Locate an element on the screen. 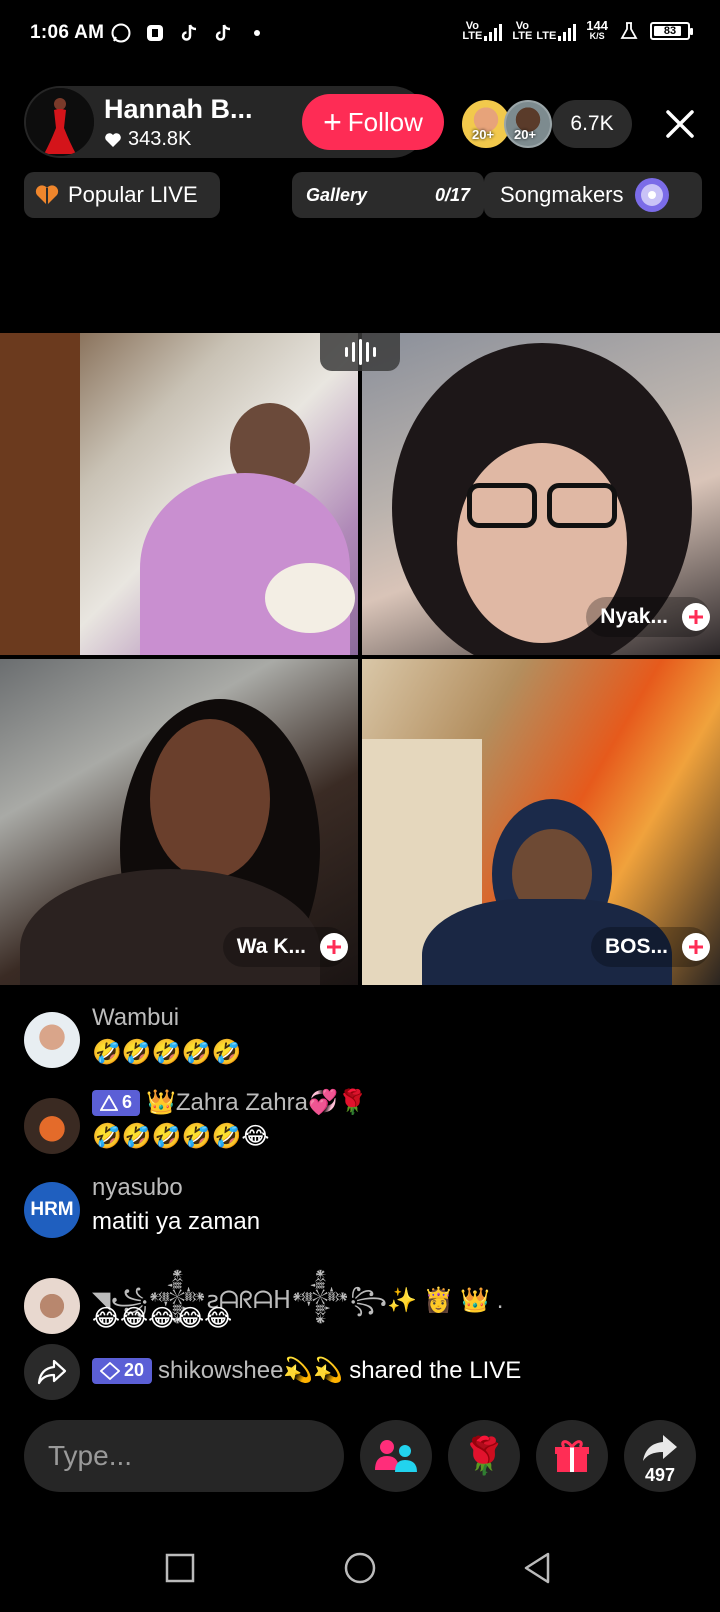  comment-item: ◥꧁𒀱ꙅᗩᖇᗩᕼ𒀱꧂✨ 👸 👑 . 😂😂😂😂😂 is located at coordinates (364, 1305).